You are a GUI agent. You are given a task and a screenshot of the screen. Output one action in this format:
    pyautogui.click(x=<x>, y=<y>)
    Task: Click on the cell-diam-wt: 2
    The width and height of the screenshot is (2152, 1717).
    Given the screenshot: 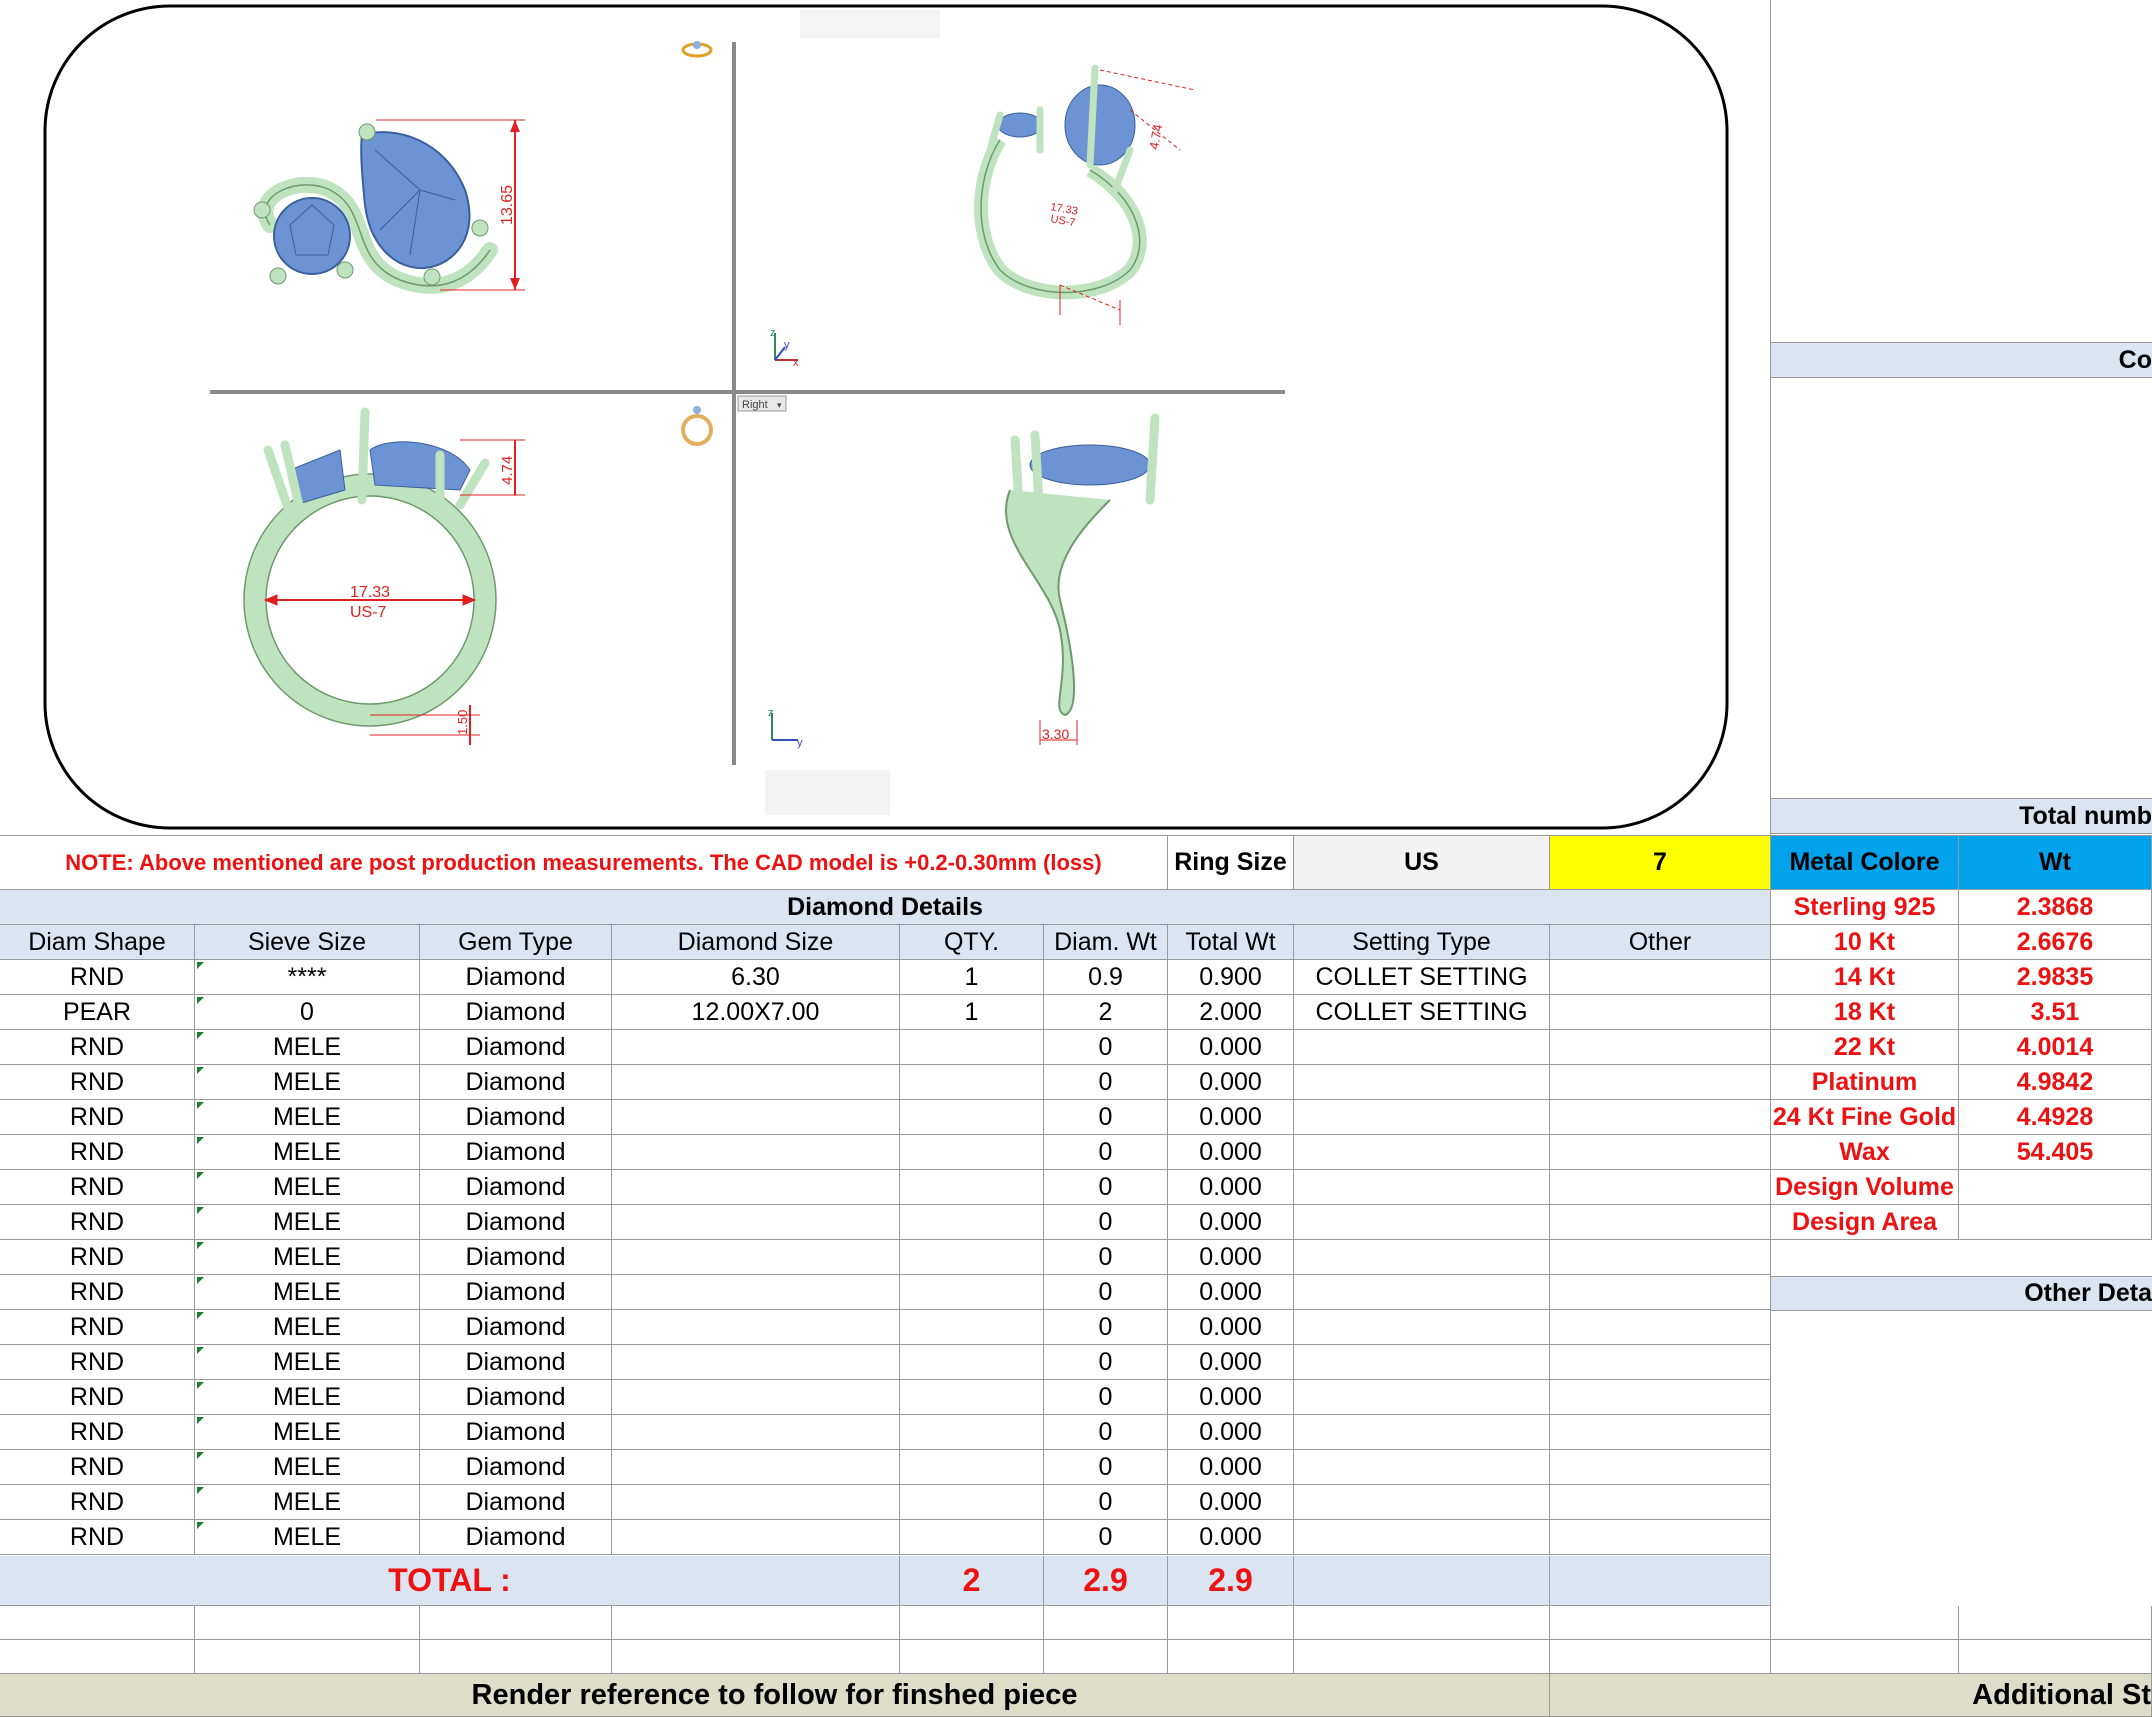 What is the action you would take?
    pyautogui.click(x=1106, y=1012)
    